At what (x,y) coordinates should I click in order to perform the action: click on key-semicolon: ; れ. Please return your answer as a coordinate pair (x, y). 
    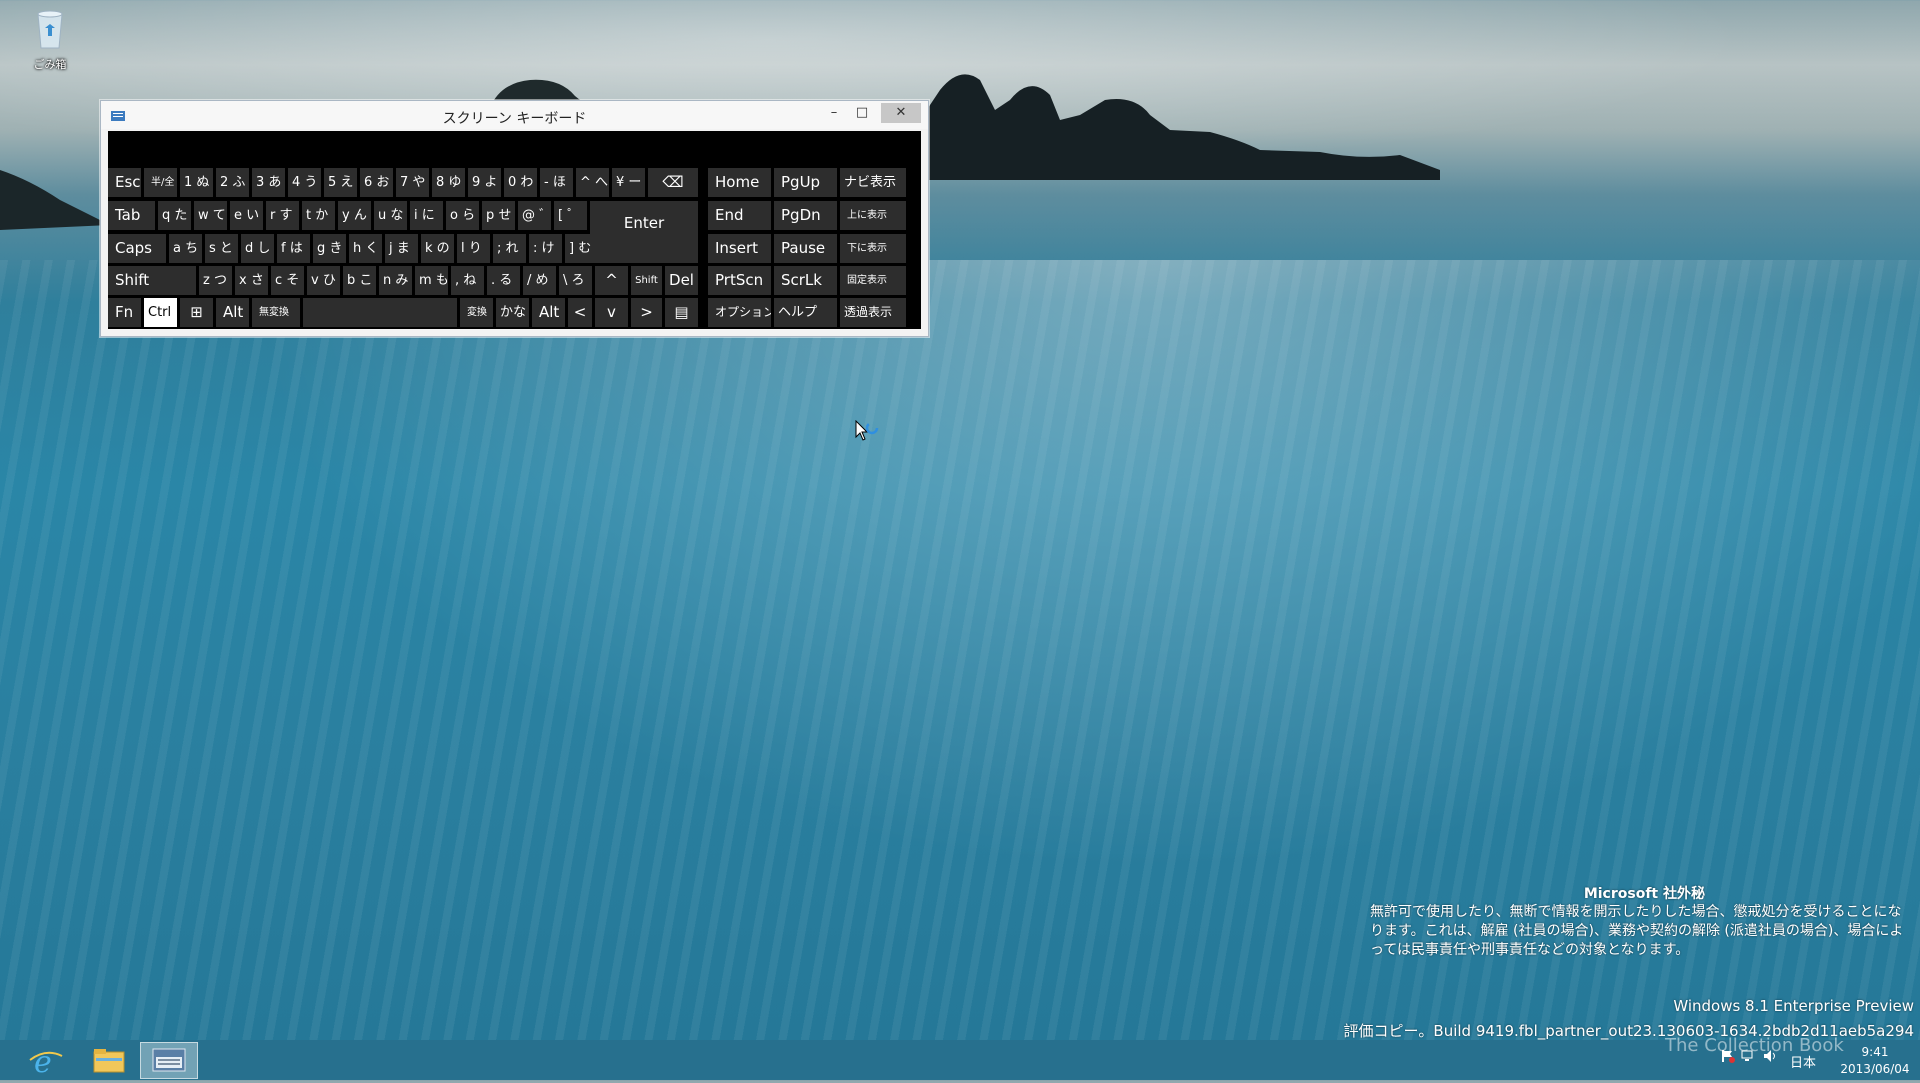
    Looking at the image, I should click on (509, 248).